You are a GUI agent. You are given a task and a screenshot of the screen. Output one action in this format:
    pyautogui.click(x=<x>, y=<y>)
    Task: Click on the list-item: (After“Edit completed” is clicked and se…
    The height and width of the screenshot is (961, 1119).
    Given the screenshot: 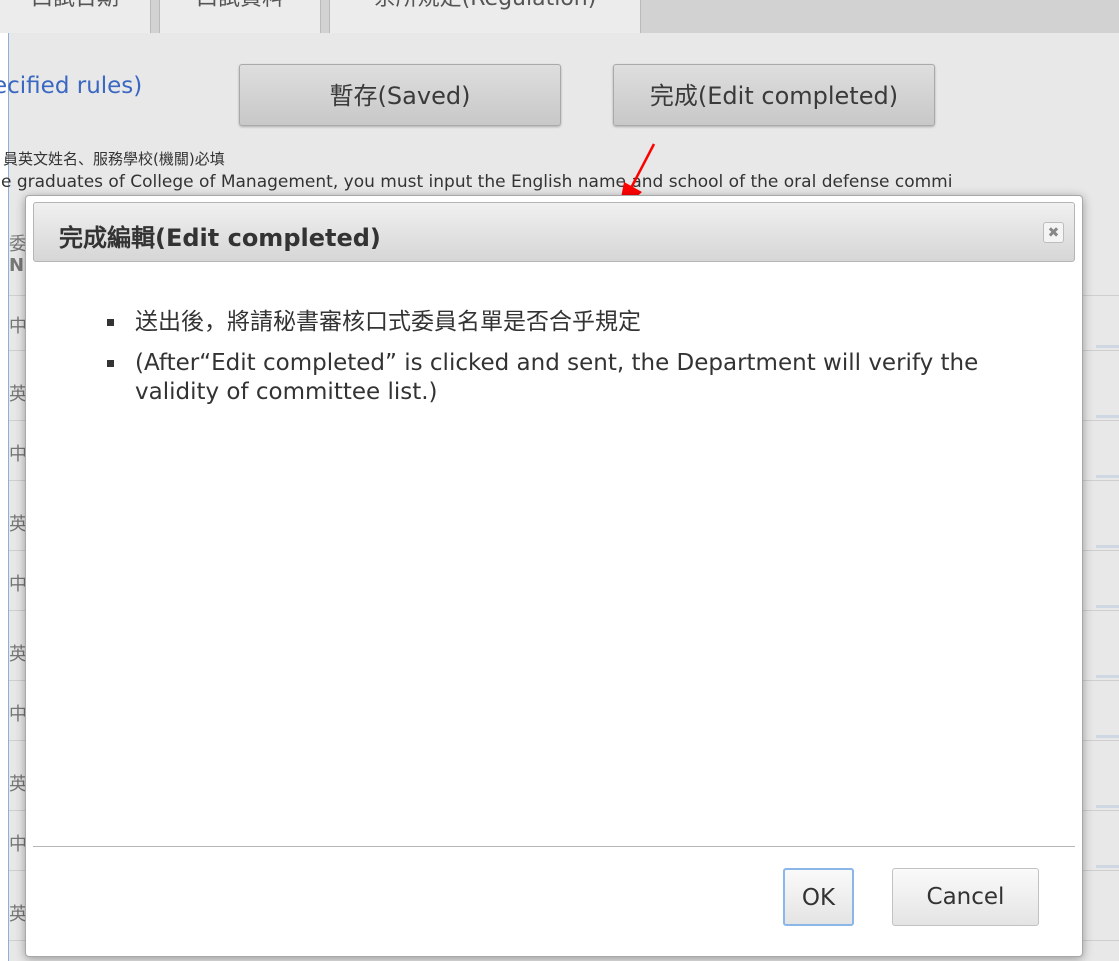 What is the action you would take?
    pyautogui.click(x=571, y=378)
    